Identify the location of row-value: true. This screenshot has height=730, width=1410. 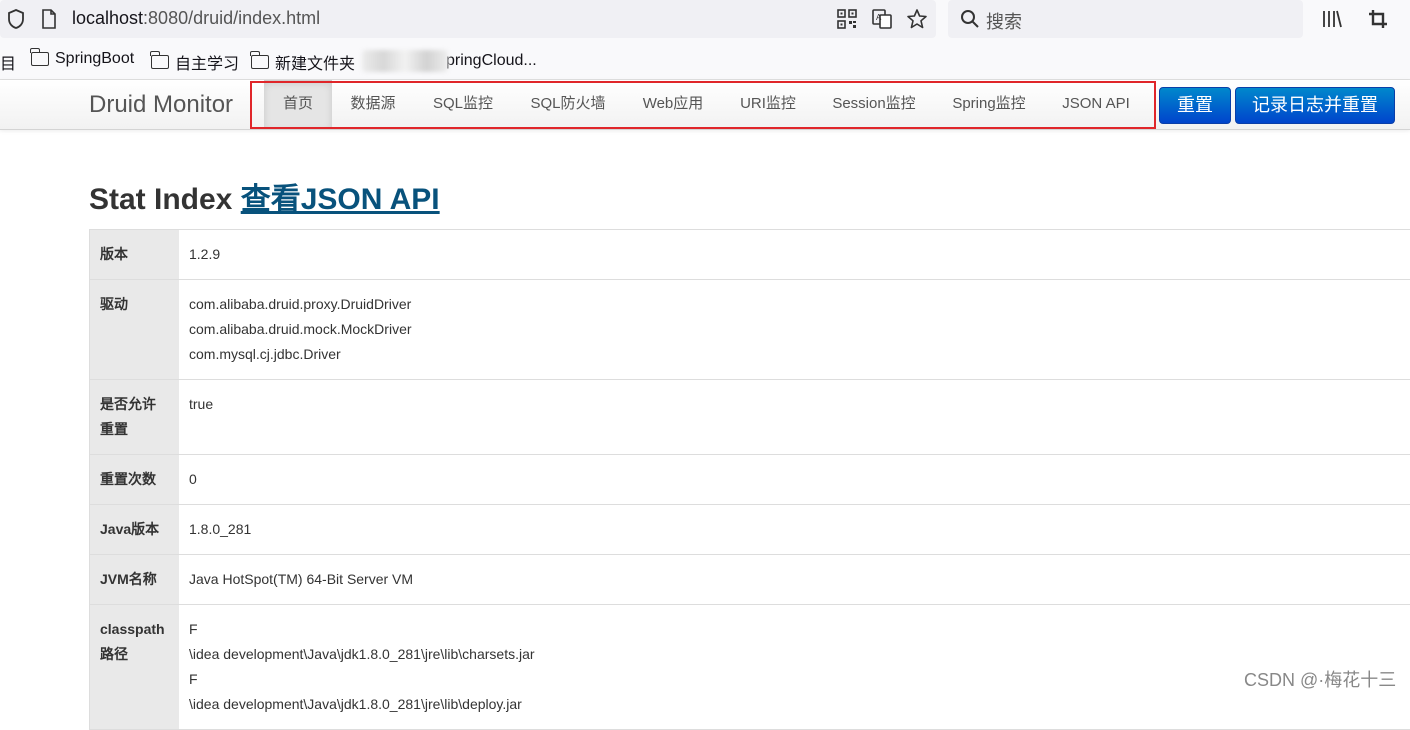
(201, 404).